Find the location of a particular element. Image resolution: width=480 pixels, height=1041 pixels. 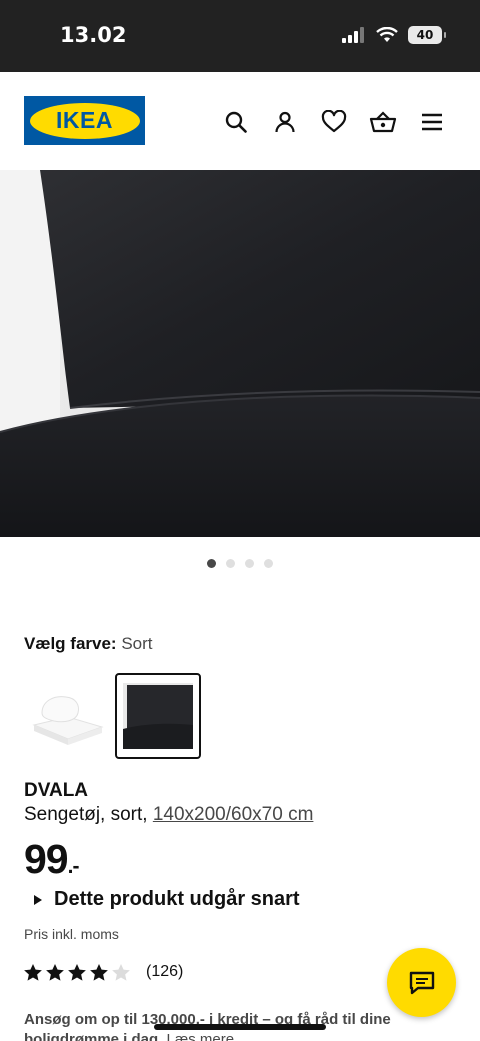

chat-button is located at coordinates (421, 982).